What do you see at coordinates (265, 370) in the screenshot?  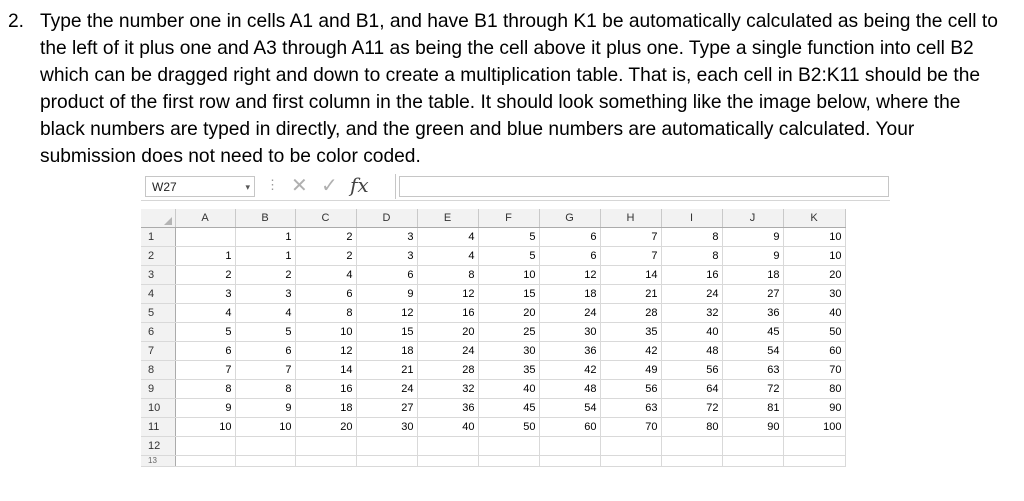 I see `cell-b8: 7` at bounding box center [265, 370].